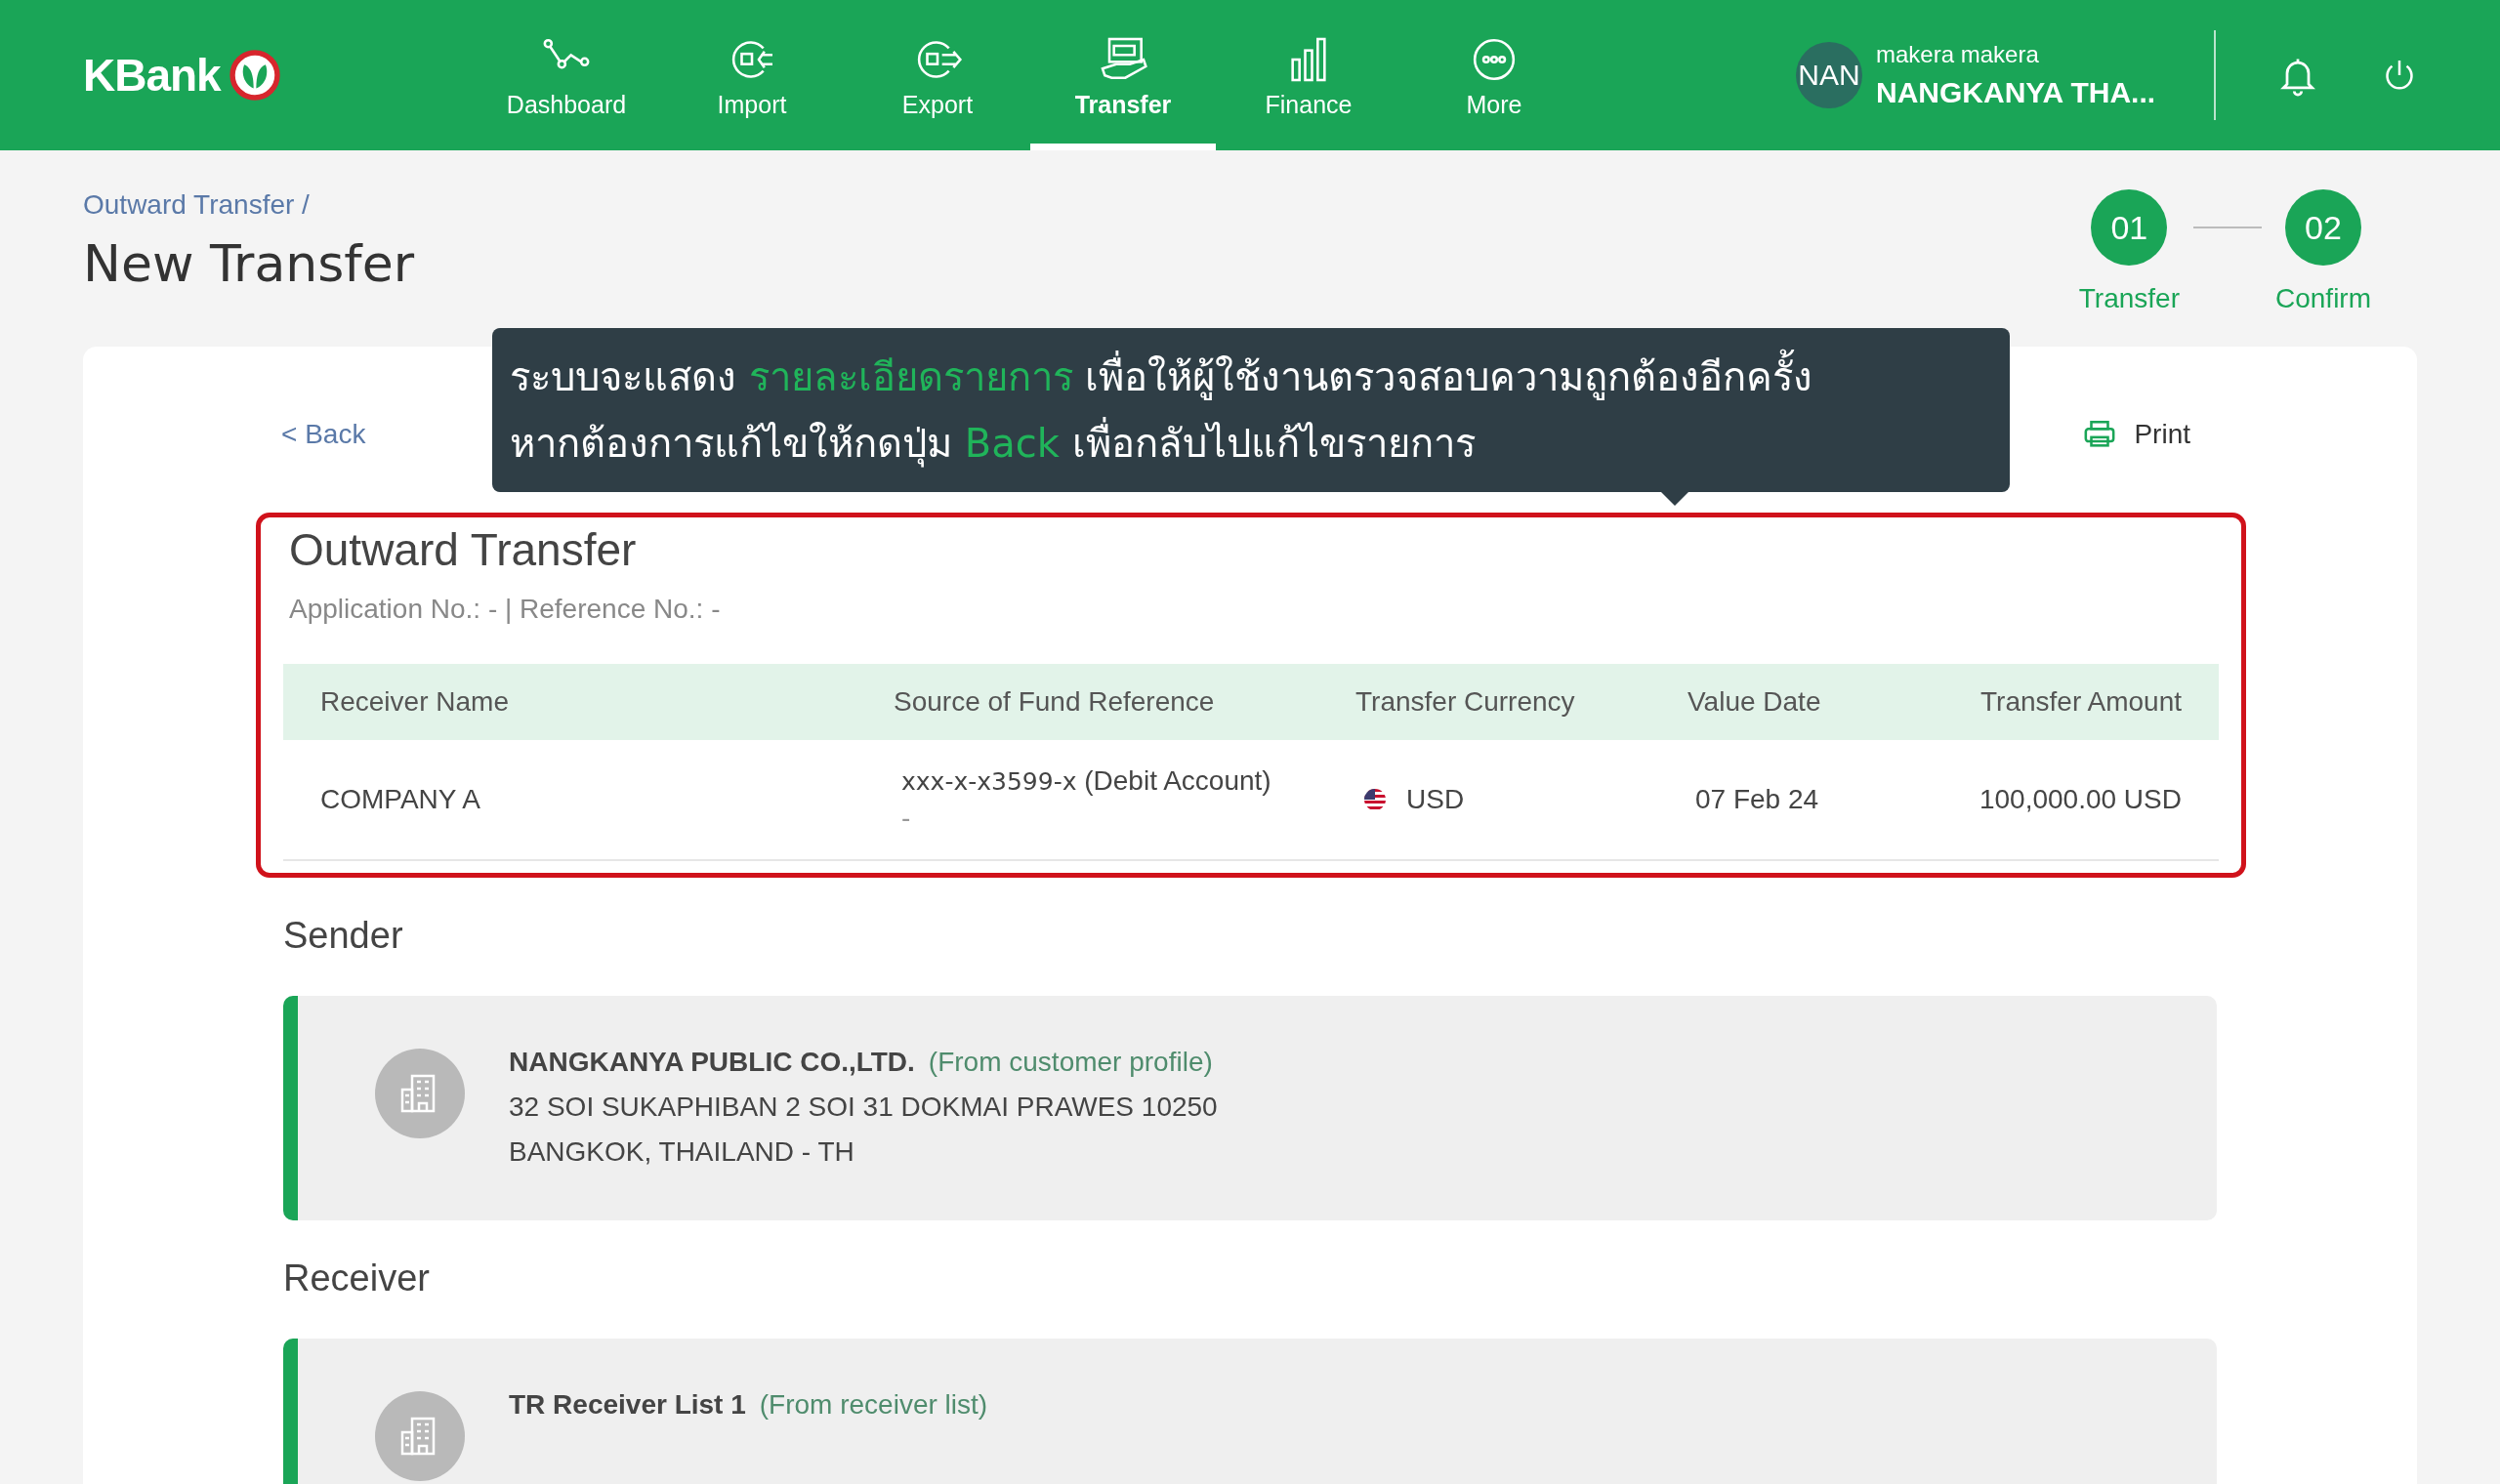 The height and width of the screenshot is (1484, 2500). Describe the element at coordinates (196, 205) in the screenshot. I see `breadcrumb-link: Outward Transfer /` at that location.